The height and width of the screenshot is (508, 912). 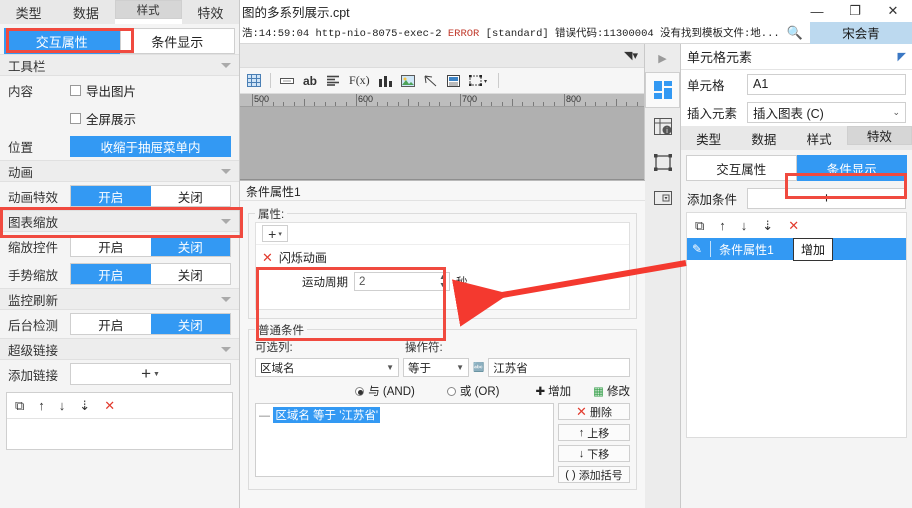 What do you see at coordinates (327, 415) in the screenshot?
I see `tree-node-condition: 区域名 等于 '江苏省'` at bounding box center [327, 415].